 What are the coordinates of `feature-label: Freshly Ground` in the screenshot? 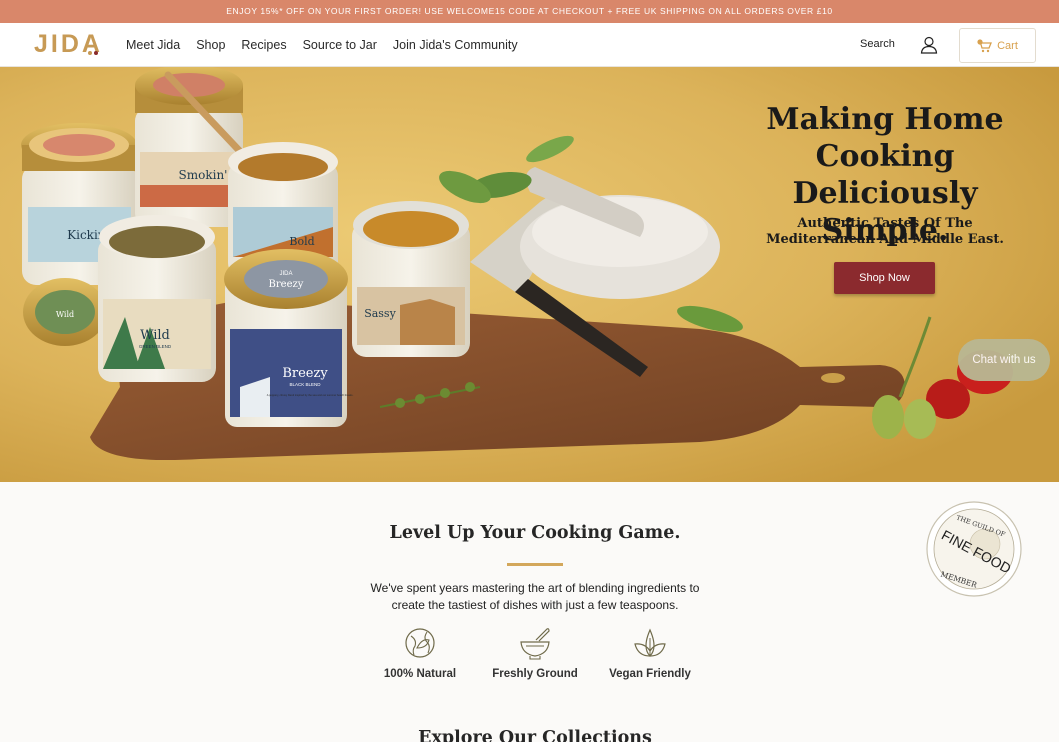 It's located at (535, 674).